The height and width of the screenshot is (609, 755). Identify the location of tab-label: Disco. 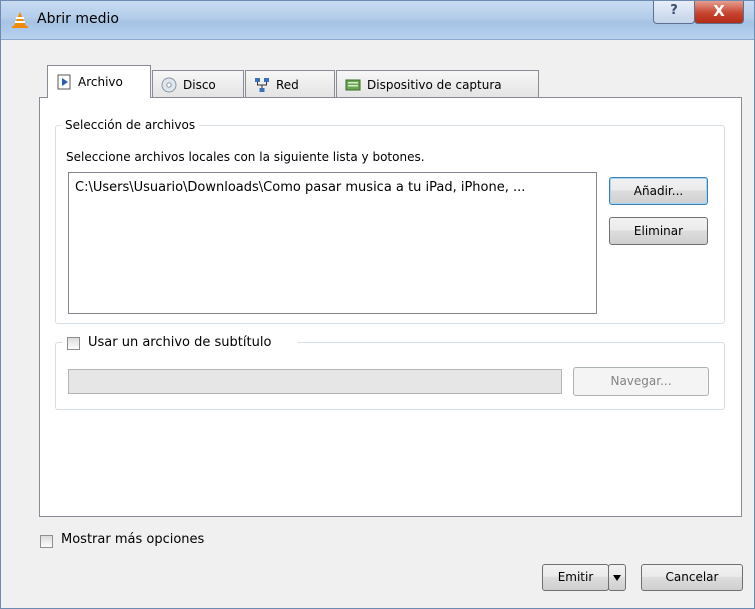
(199, 84).